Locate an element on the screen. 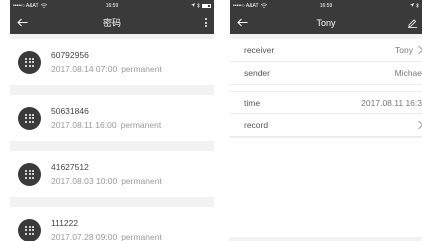  more-menu-button is located at coordinates (206, 22).